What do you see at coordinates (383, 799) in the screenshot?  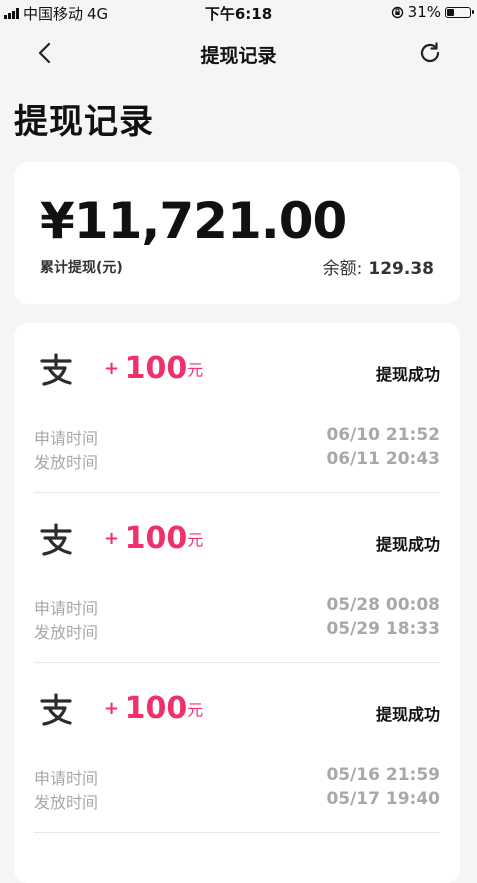 I see `release-time-value: 05/17 19:40` at bounding box center [383, 799].